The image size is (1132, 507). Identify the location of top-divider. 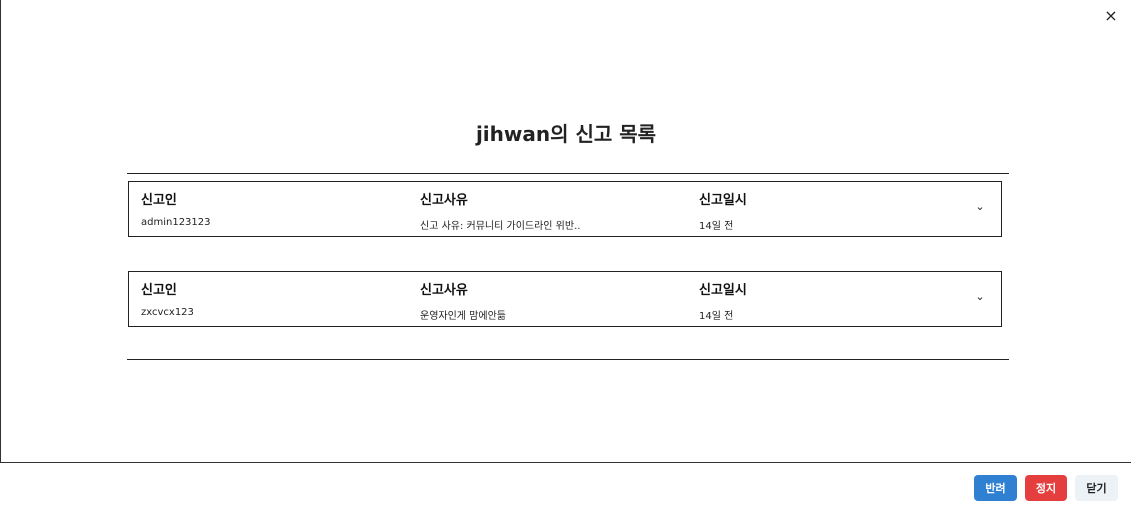
(568, 173).